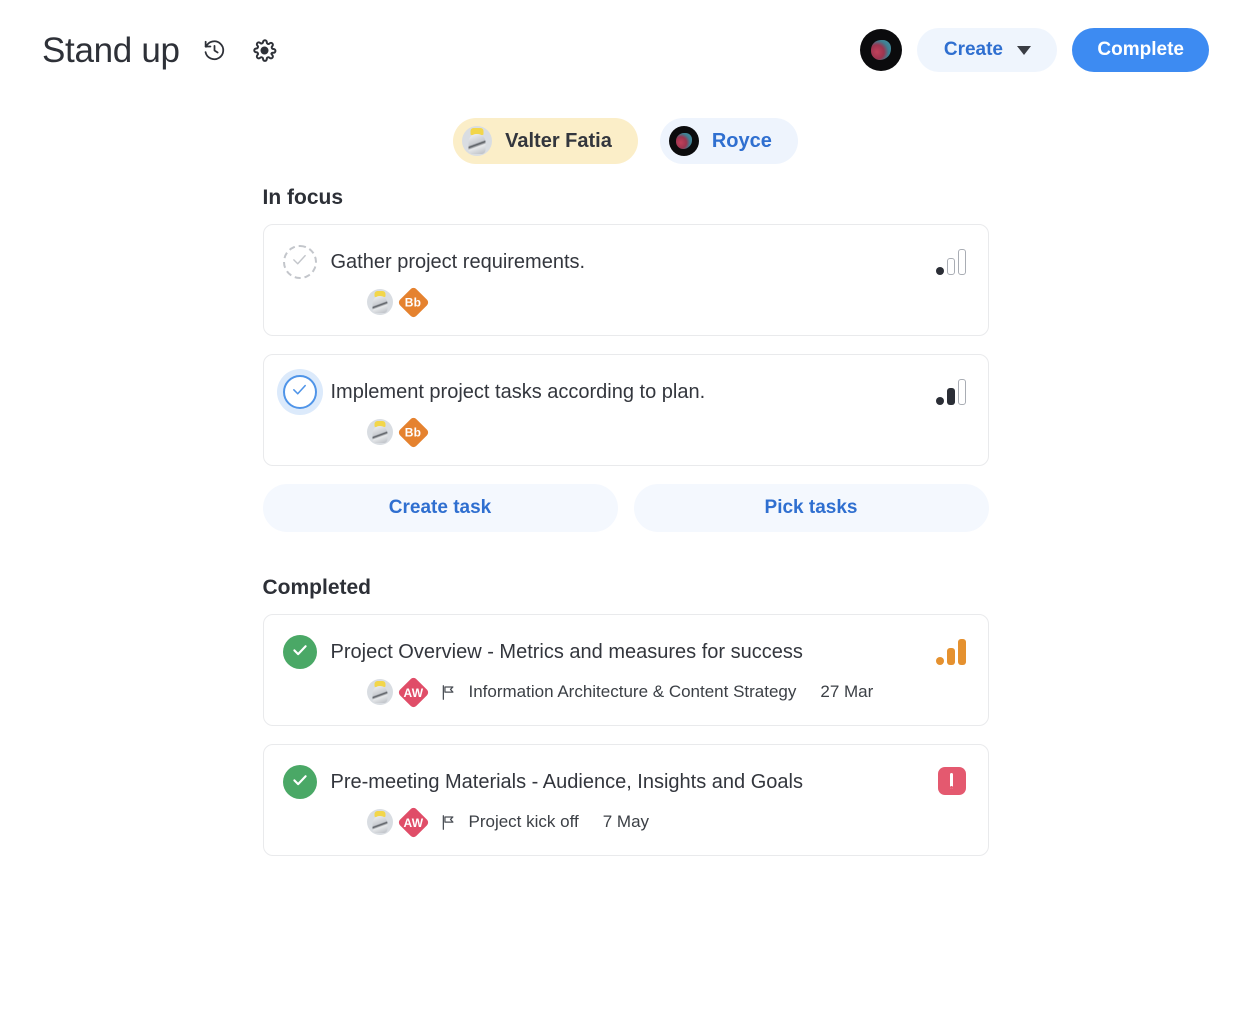 The height and width of the screenshot is (1023, 1251). I want to click on task-checkbox-unchecked, so click(299, 262).